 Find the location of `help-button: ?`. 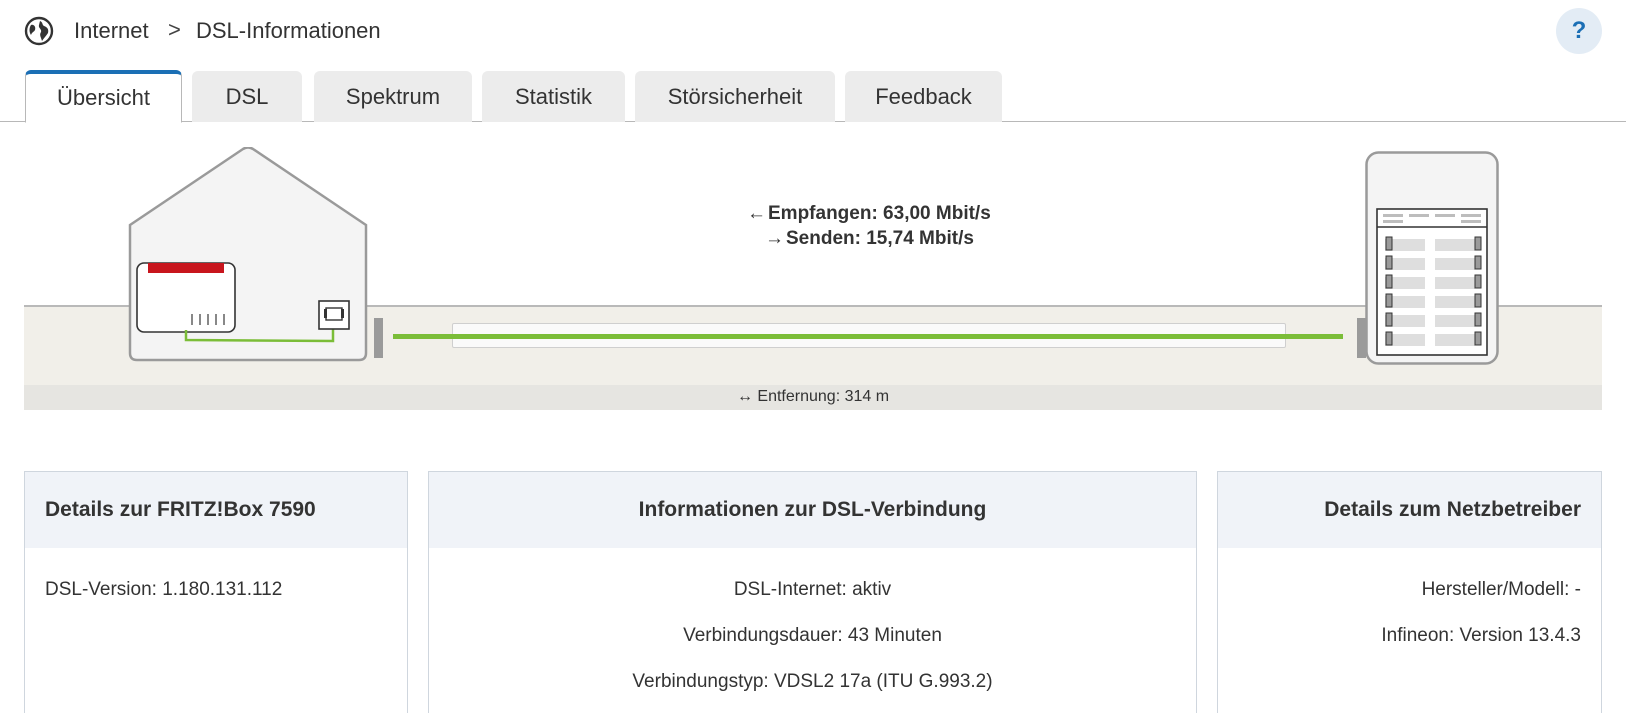

help-button: ? is located at coordinates (1579, 31).